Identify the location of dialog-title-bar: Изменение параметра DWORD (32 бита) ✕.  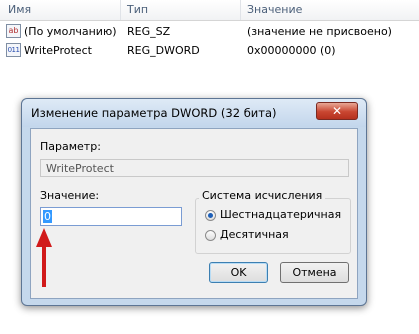
(194, 113).